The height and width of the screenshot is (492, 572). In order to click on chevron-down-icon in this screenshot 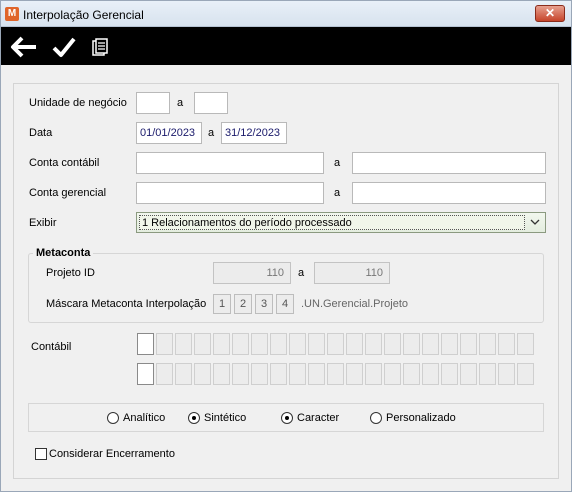, I will do `click(535, 222)`.